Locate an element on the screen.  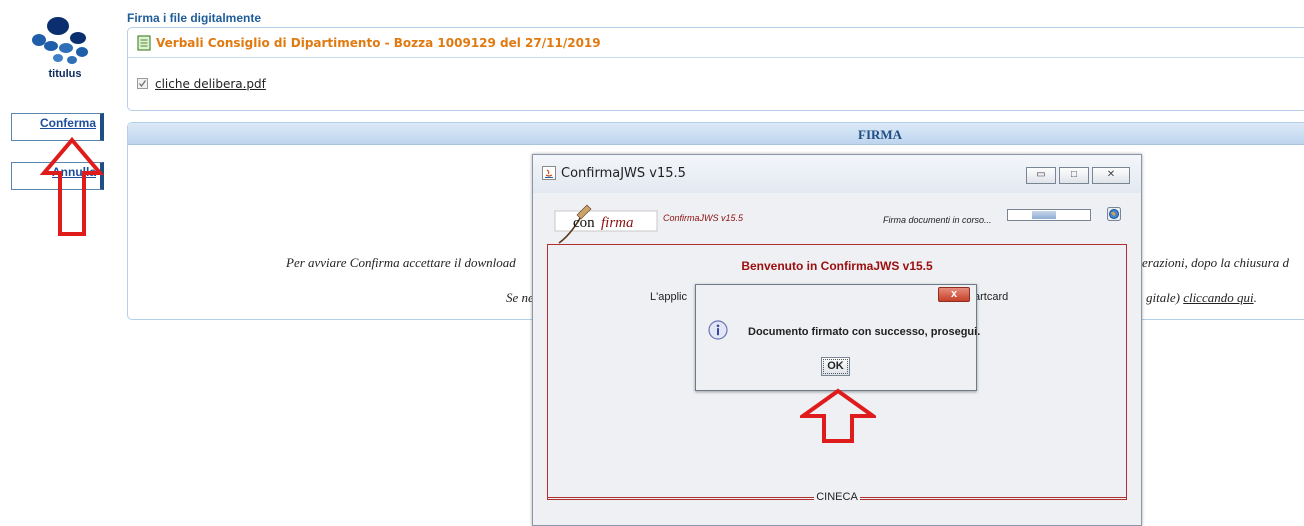
file-link: cliche delibera.pdf is located at coordinates (210, 84).